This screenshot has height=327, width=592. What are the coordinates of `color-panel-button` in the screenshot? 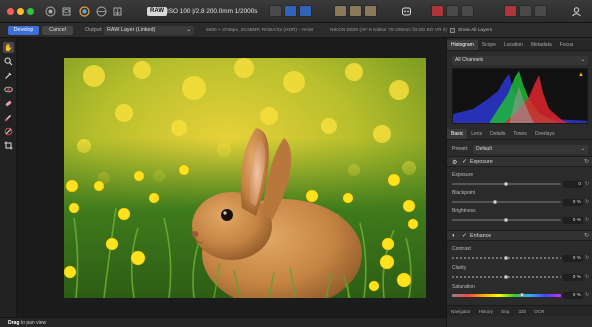 It's located at (510, 11).